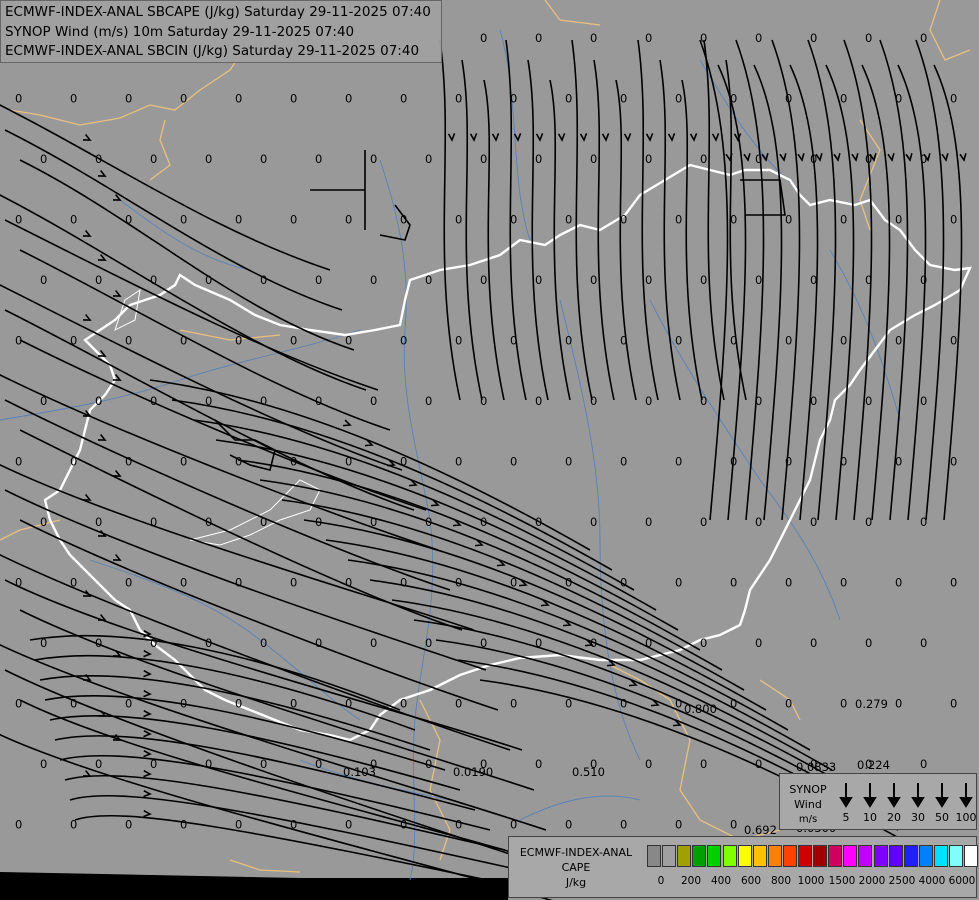 The image size is (979, 900). Describe the element at coordinates (962, 881) in the screenshot. I see `cape-tick: 6000` at that location.